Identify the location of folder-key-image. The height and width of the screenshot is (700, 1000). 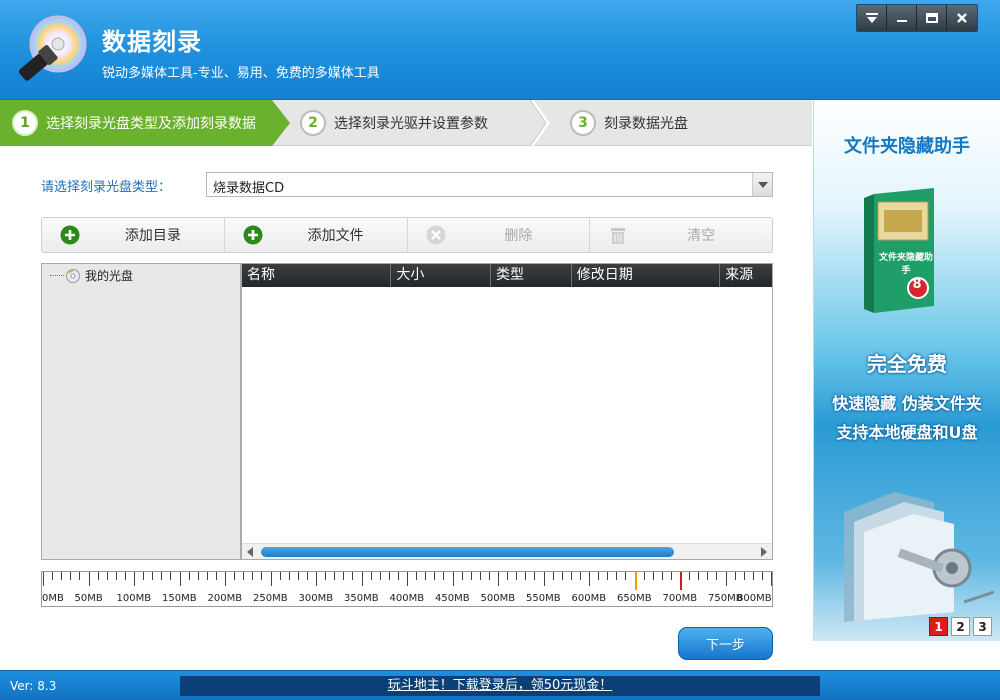
(919, 557).